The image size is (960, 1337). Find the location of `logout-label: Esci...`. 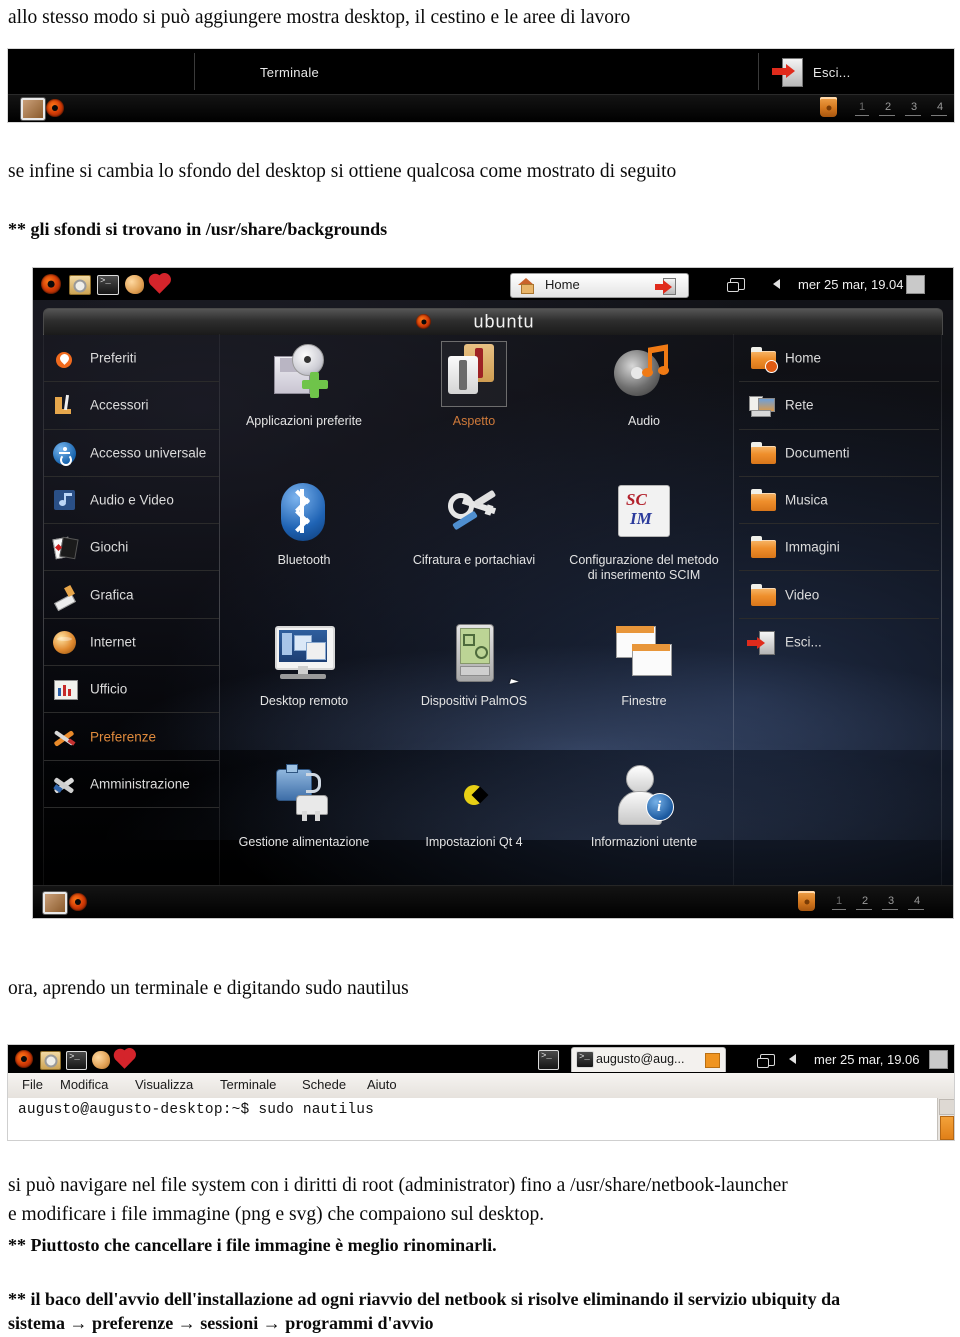

logout-label: Esci... is located at coordinates (832, 72).